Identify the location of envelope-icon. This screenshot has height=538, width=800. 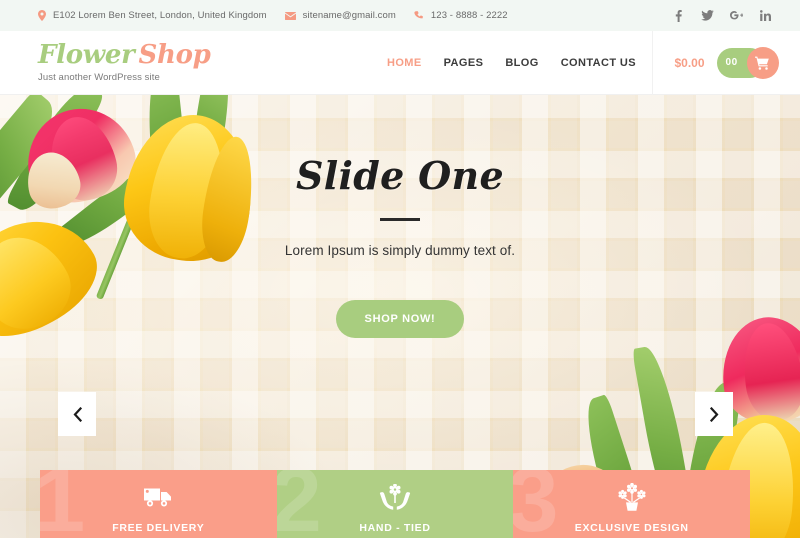
(290, 15).